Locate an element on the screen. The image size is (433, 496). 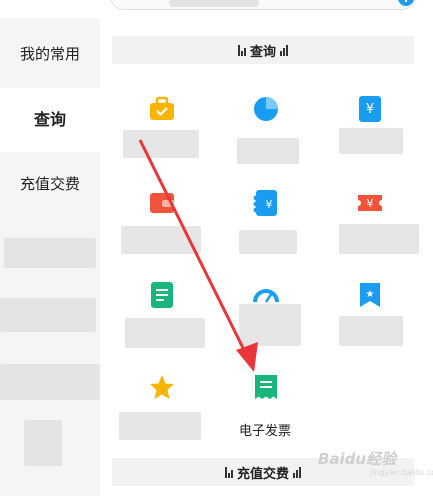
search-input is located at coordinates (263, 5).